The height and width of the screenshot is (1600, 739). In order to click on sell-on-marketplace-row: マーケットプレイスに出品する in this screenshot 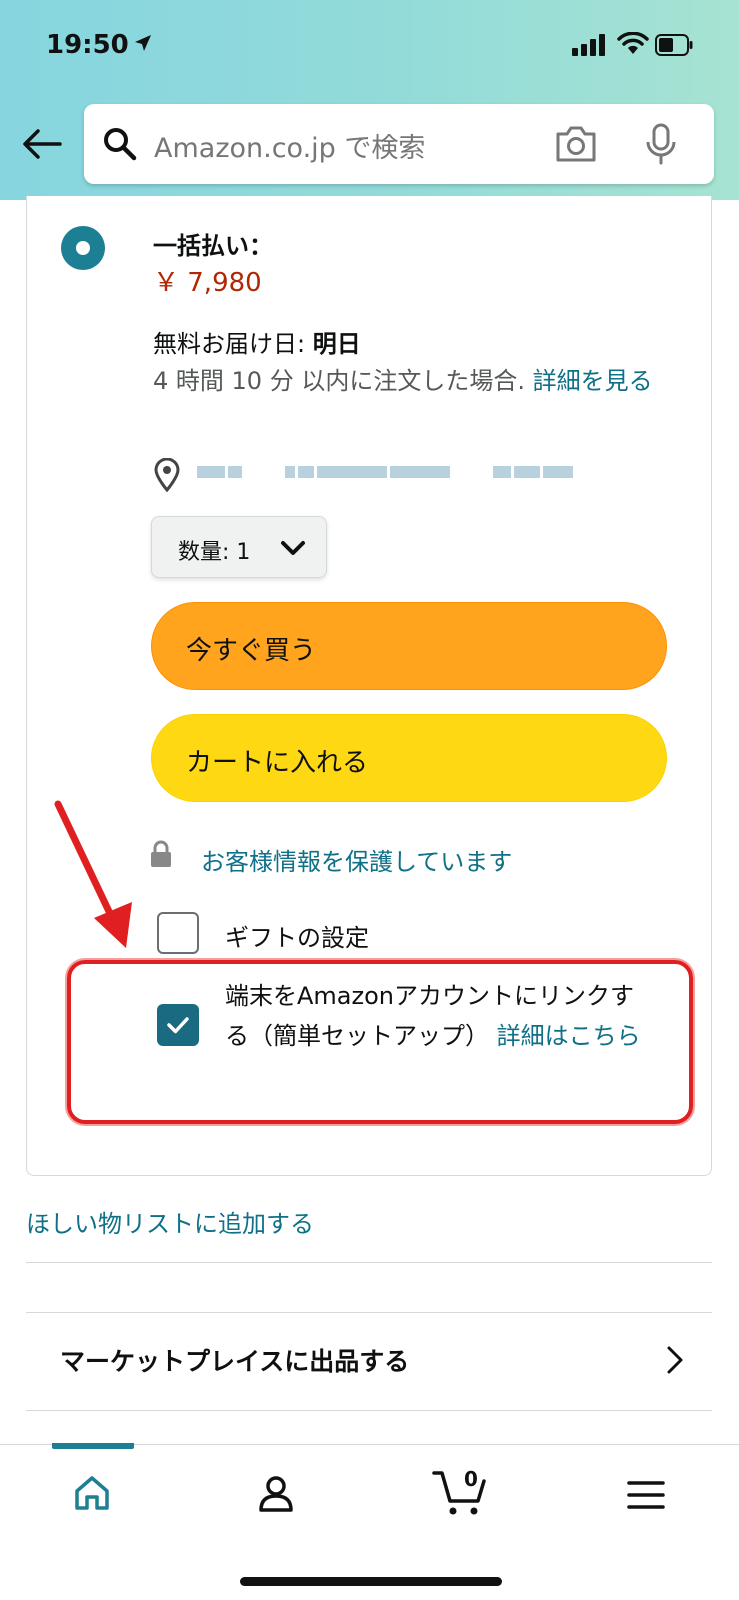, I will do `click(234, 1360)`.